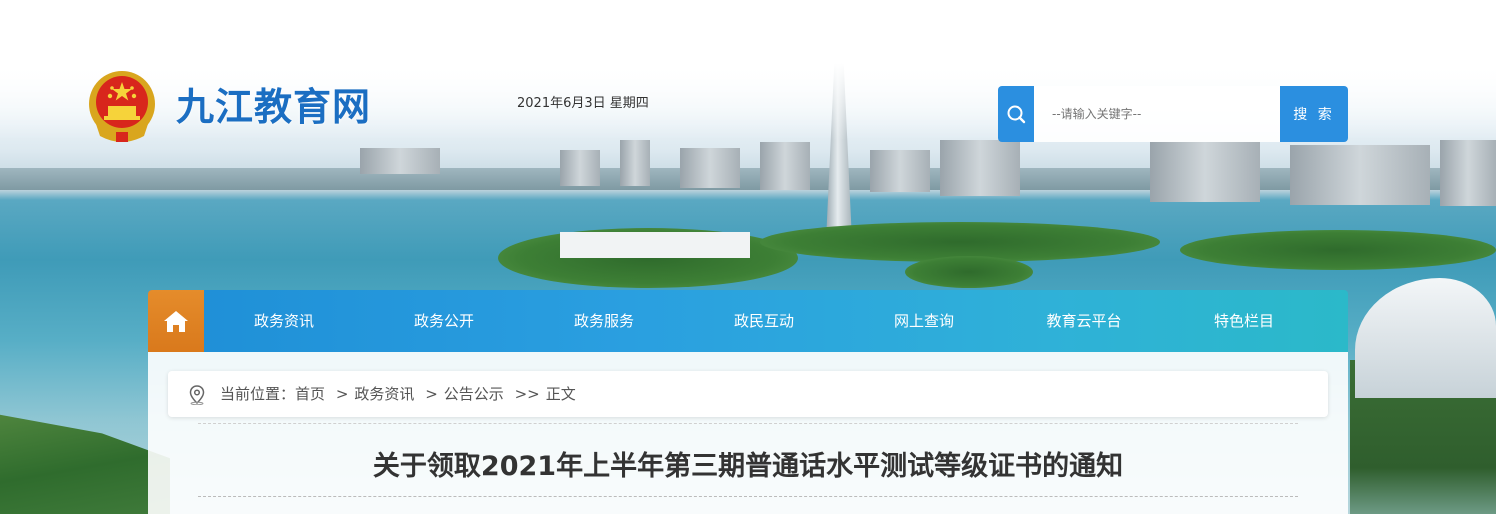 The height and width of the screenshot is (514, 1496). What do you see at coordinates (1157, 114) in the screenshot?
I see `search-input` at bounding box center [1157, 114].